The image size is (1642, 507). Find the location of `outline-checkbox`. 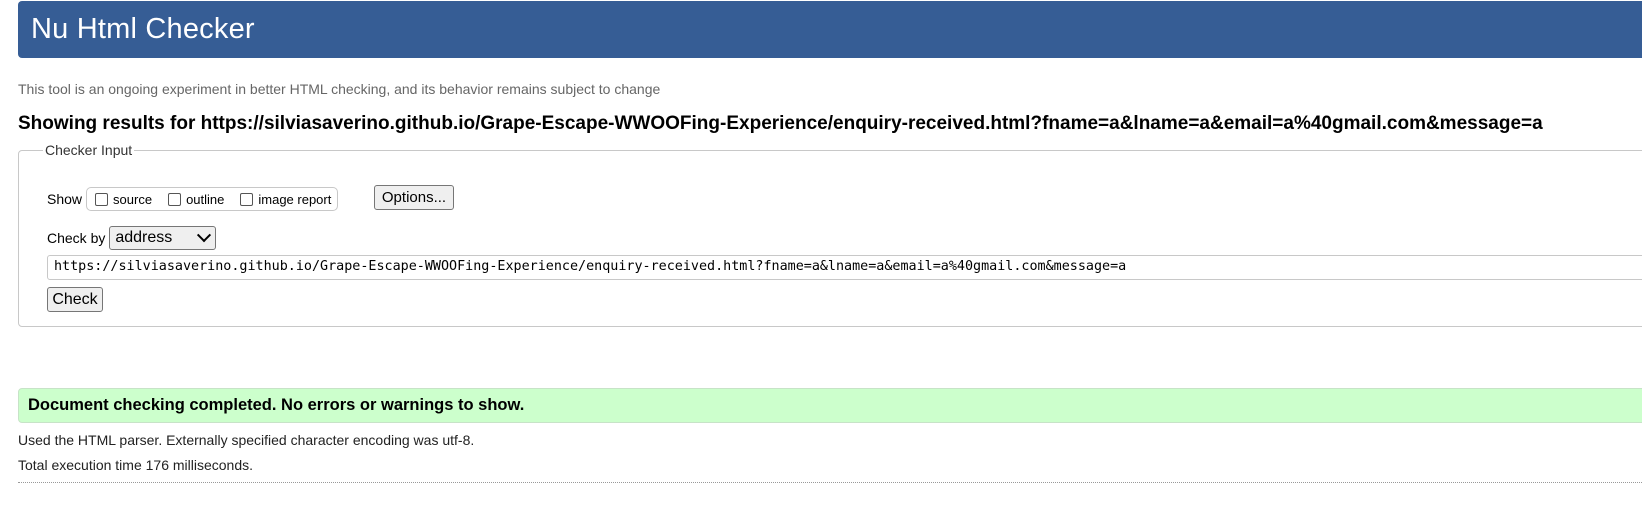

outline-checkbox is located at coordinates (175, 199).